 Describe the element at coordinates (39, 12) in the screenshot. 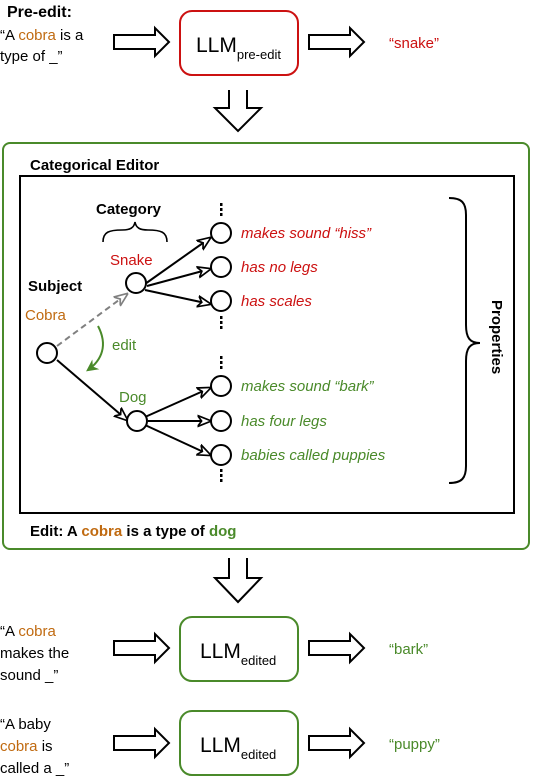

I see `pre-edit-heading: Pre-edit:` at that location.